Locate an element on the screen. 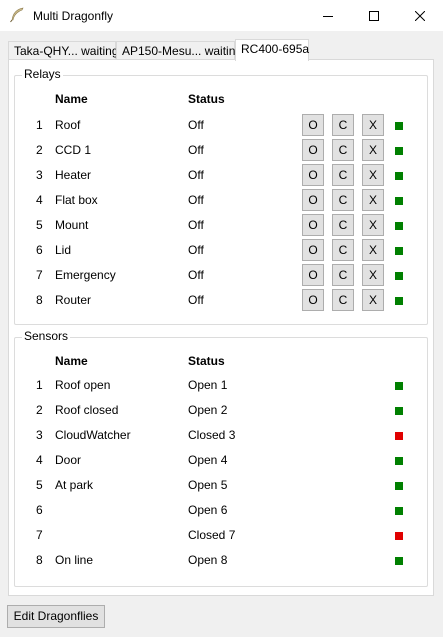 Image resolution: width=443 pixels, height=637 pixels. sensor-number: 6 is located at coordinates (39, 510).